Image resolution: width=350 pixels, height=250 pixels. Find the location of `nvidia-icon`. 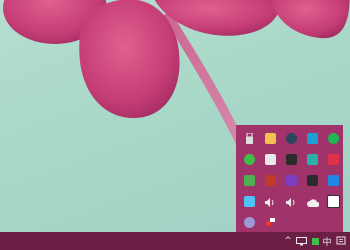

nvidia-icon is located at coordinates (312, 180).